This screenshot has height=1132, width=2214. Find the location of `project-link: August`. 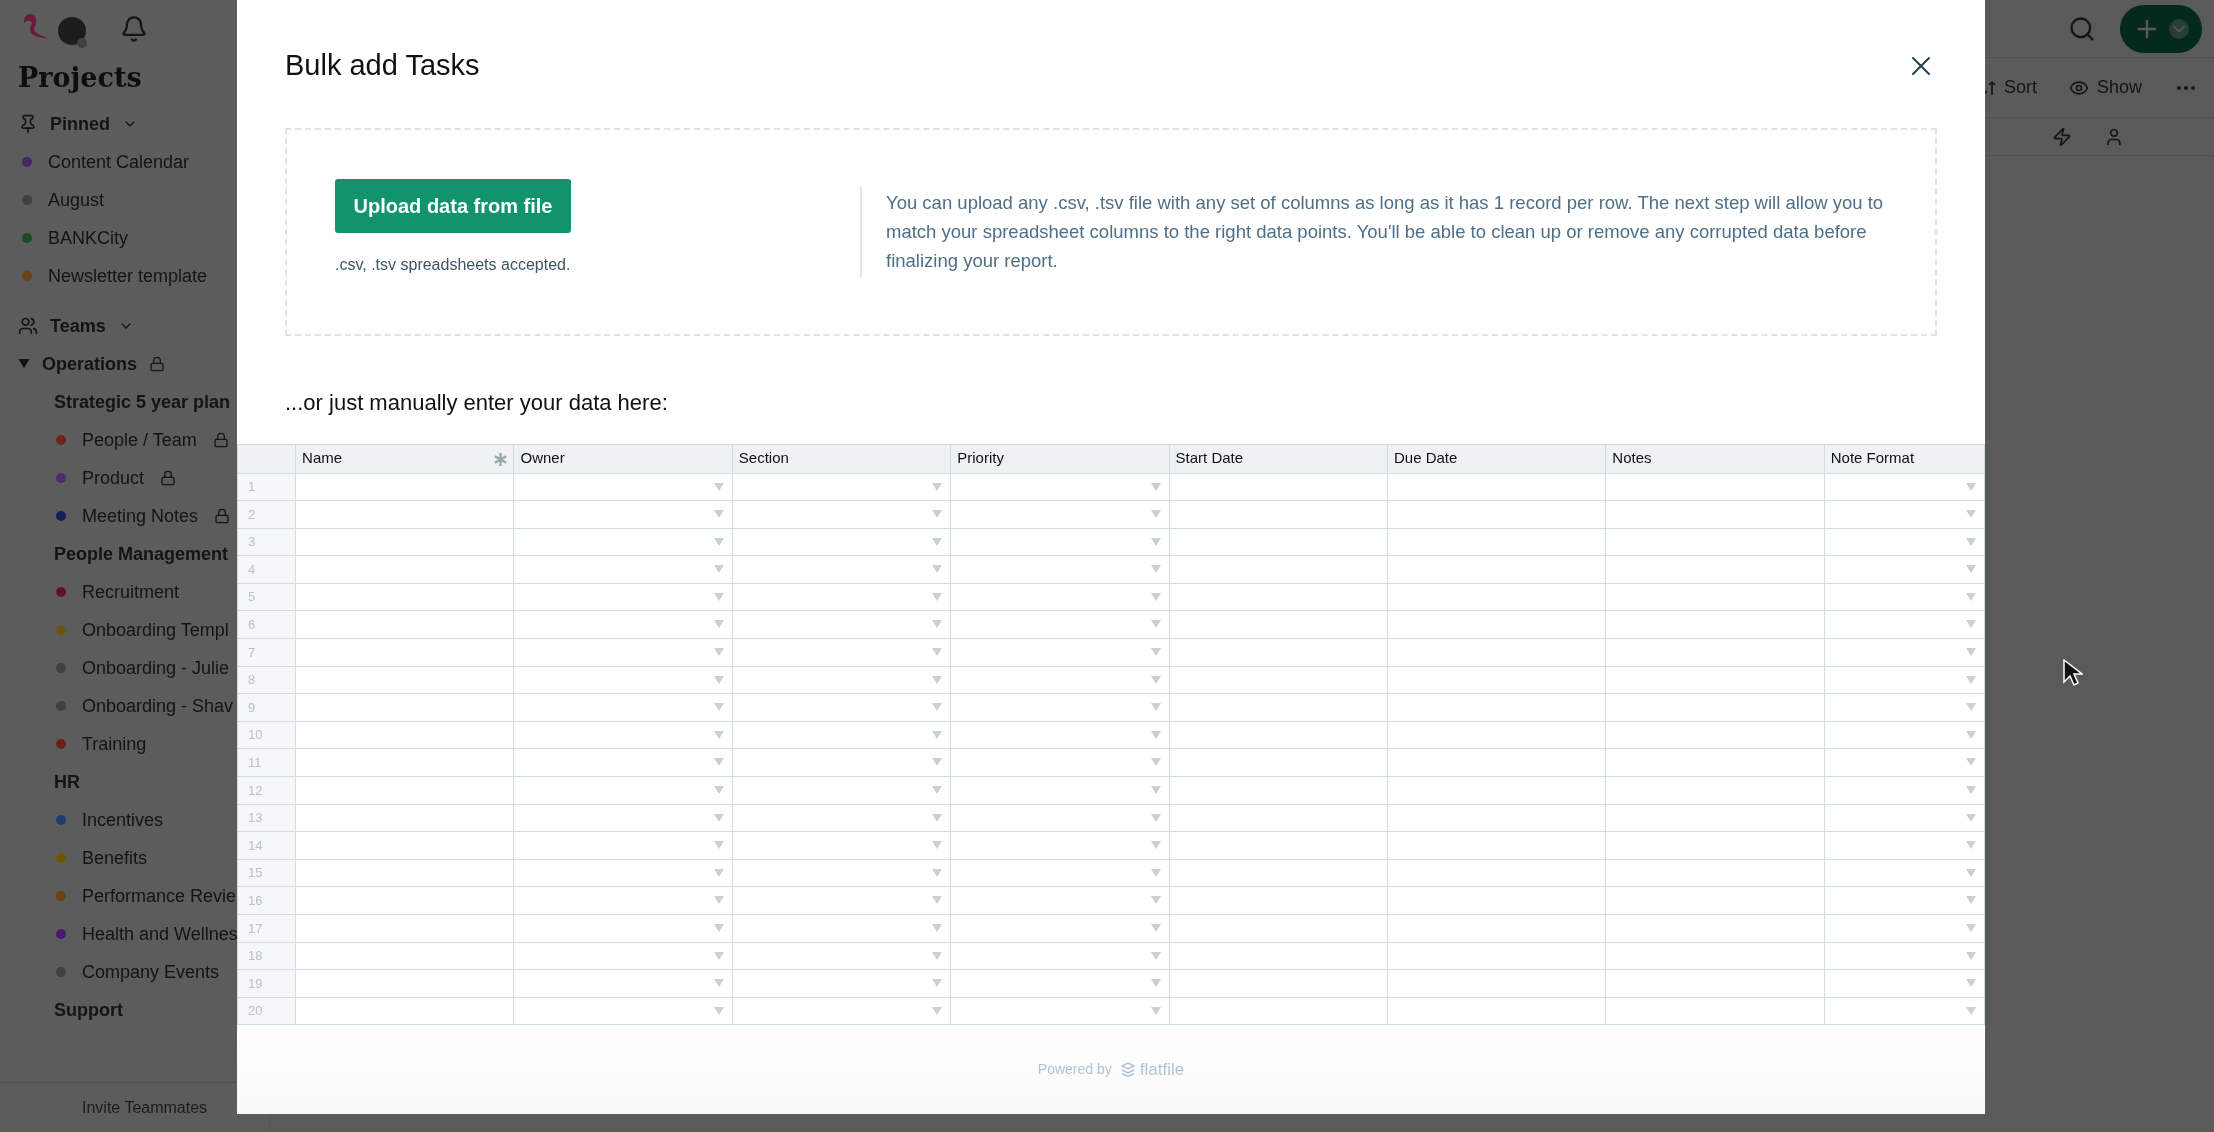

project-link: August is located at coordinates (76, 199).